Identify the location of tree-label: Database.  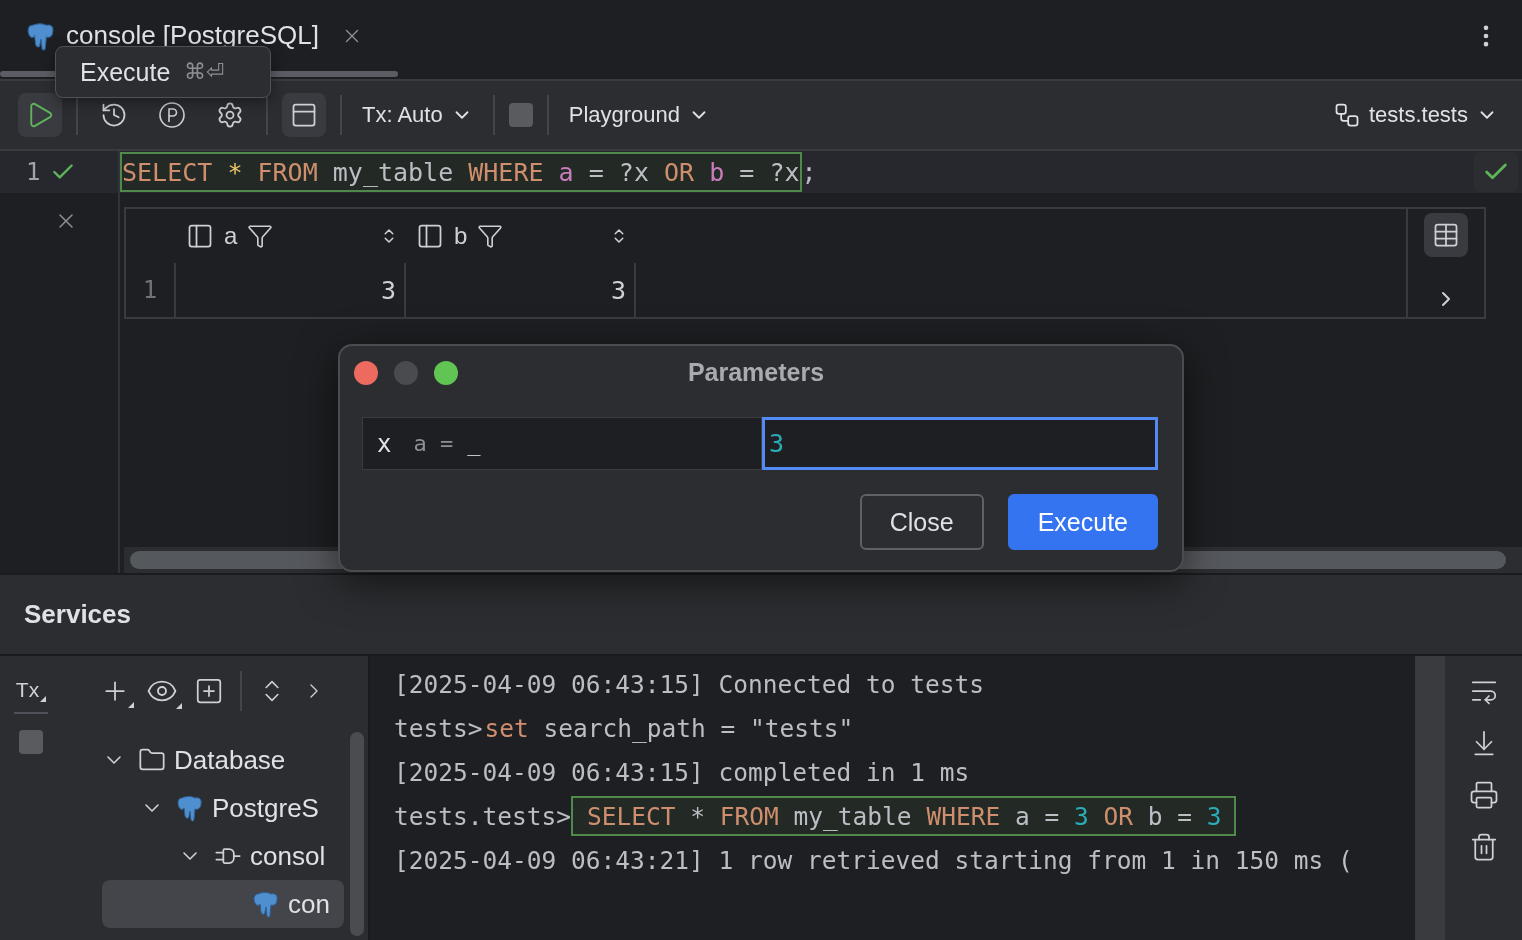
(230, 760).